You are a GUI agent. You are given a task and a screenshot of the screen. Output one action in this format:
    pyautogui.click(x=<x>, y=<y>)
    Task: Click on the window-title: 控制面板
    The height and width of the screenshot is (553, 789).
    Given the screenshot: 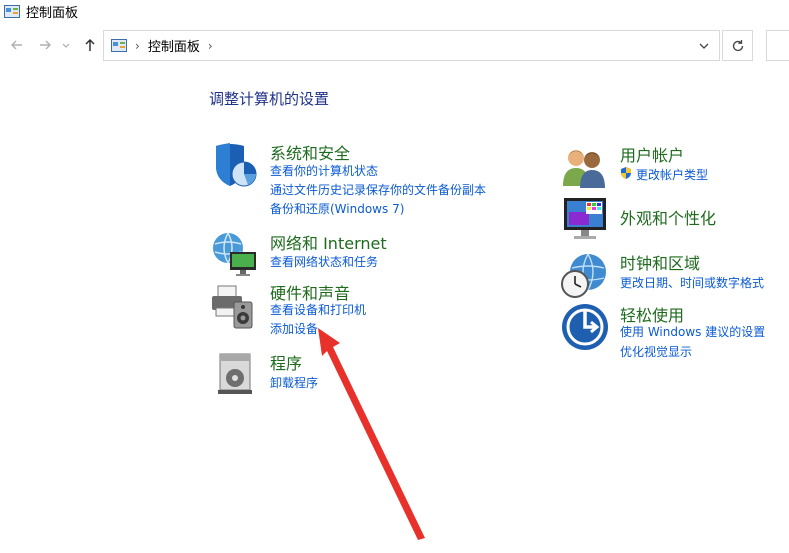 What is the action you would take?
    pyautogui.click(x=52, y=13)
    